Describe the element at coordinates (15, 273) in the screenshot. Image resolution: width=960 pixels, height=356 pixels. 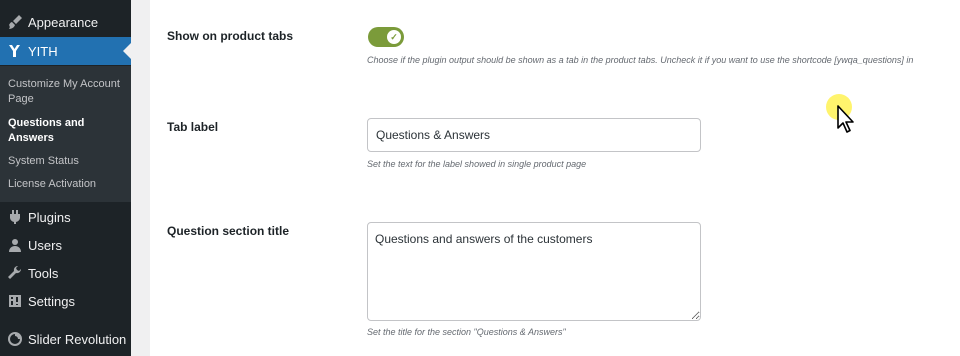
I see `wrench-icon` at that location.